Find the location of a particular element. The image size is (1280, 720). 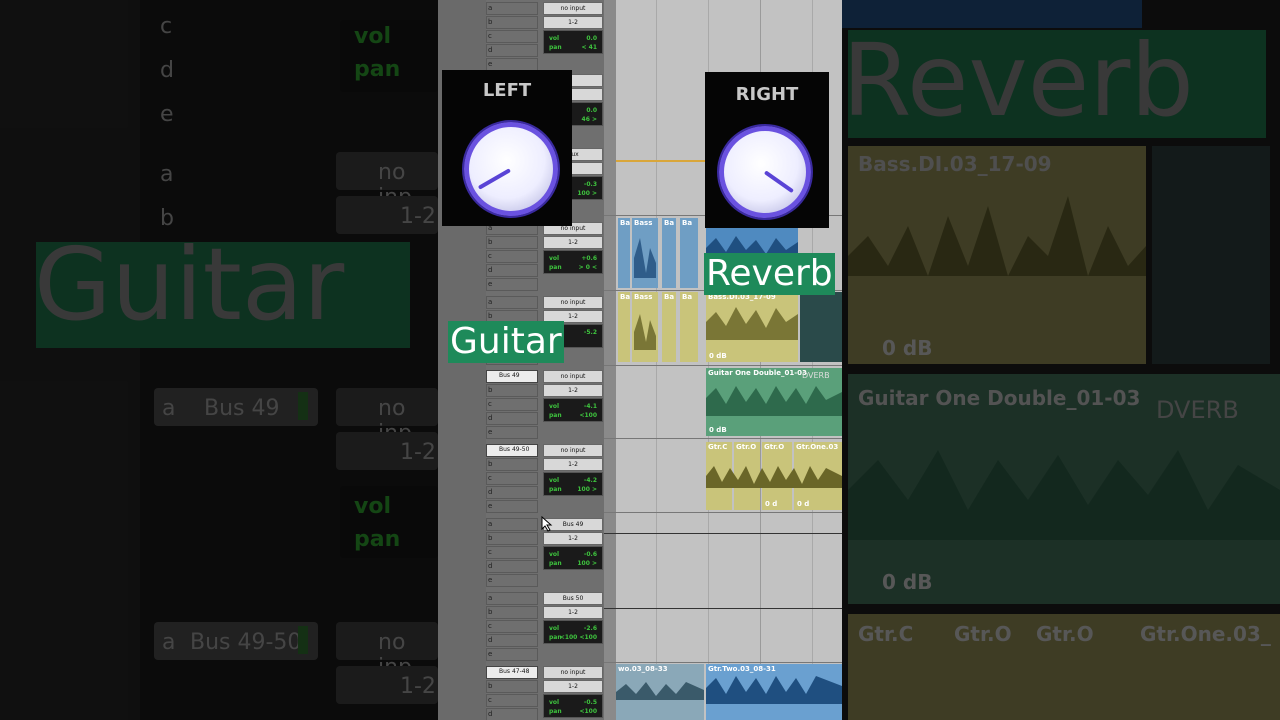

clip-gain: 0 dB is located at coordinates (907, 582).